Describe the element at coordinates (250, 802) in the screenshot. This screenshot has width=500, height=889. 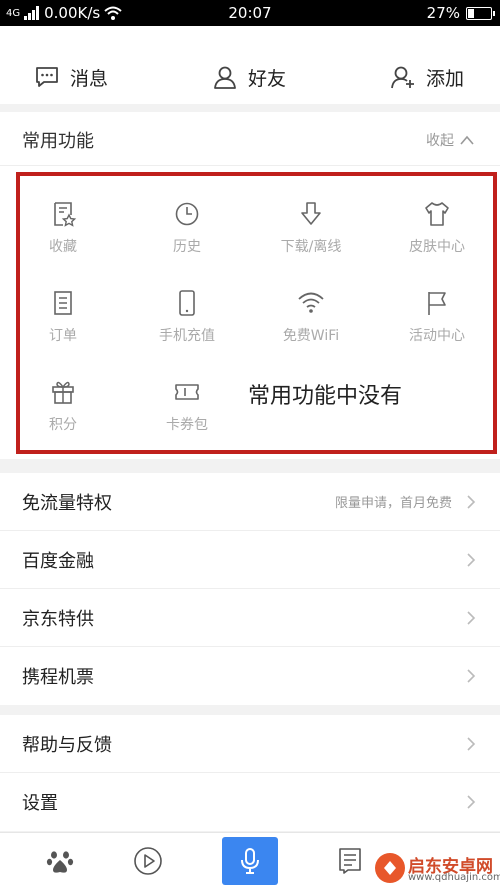
I see `menu-row-settings: 设置` at that location.